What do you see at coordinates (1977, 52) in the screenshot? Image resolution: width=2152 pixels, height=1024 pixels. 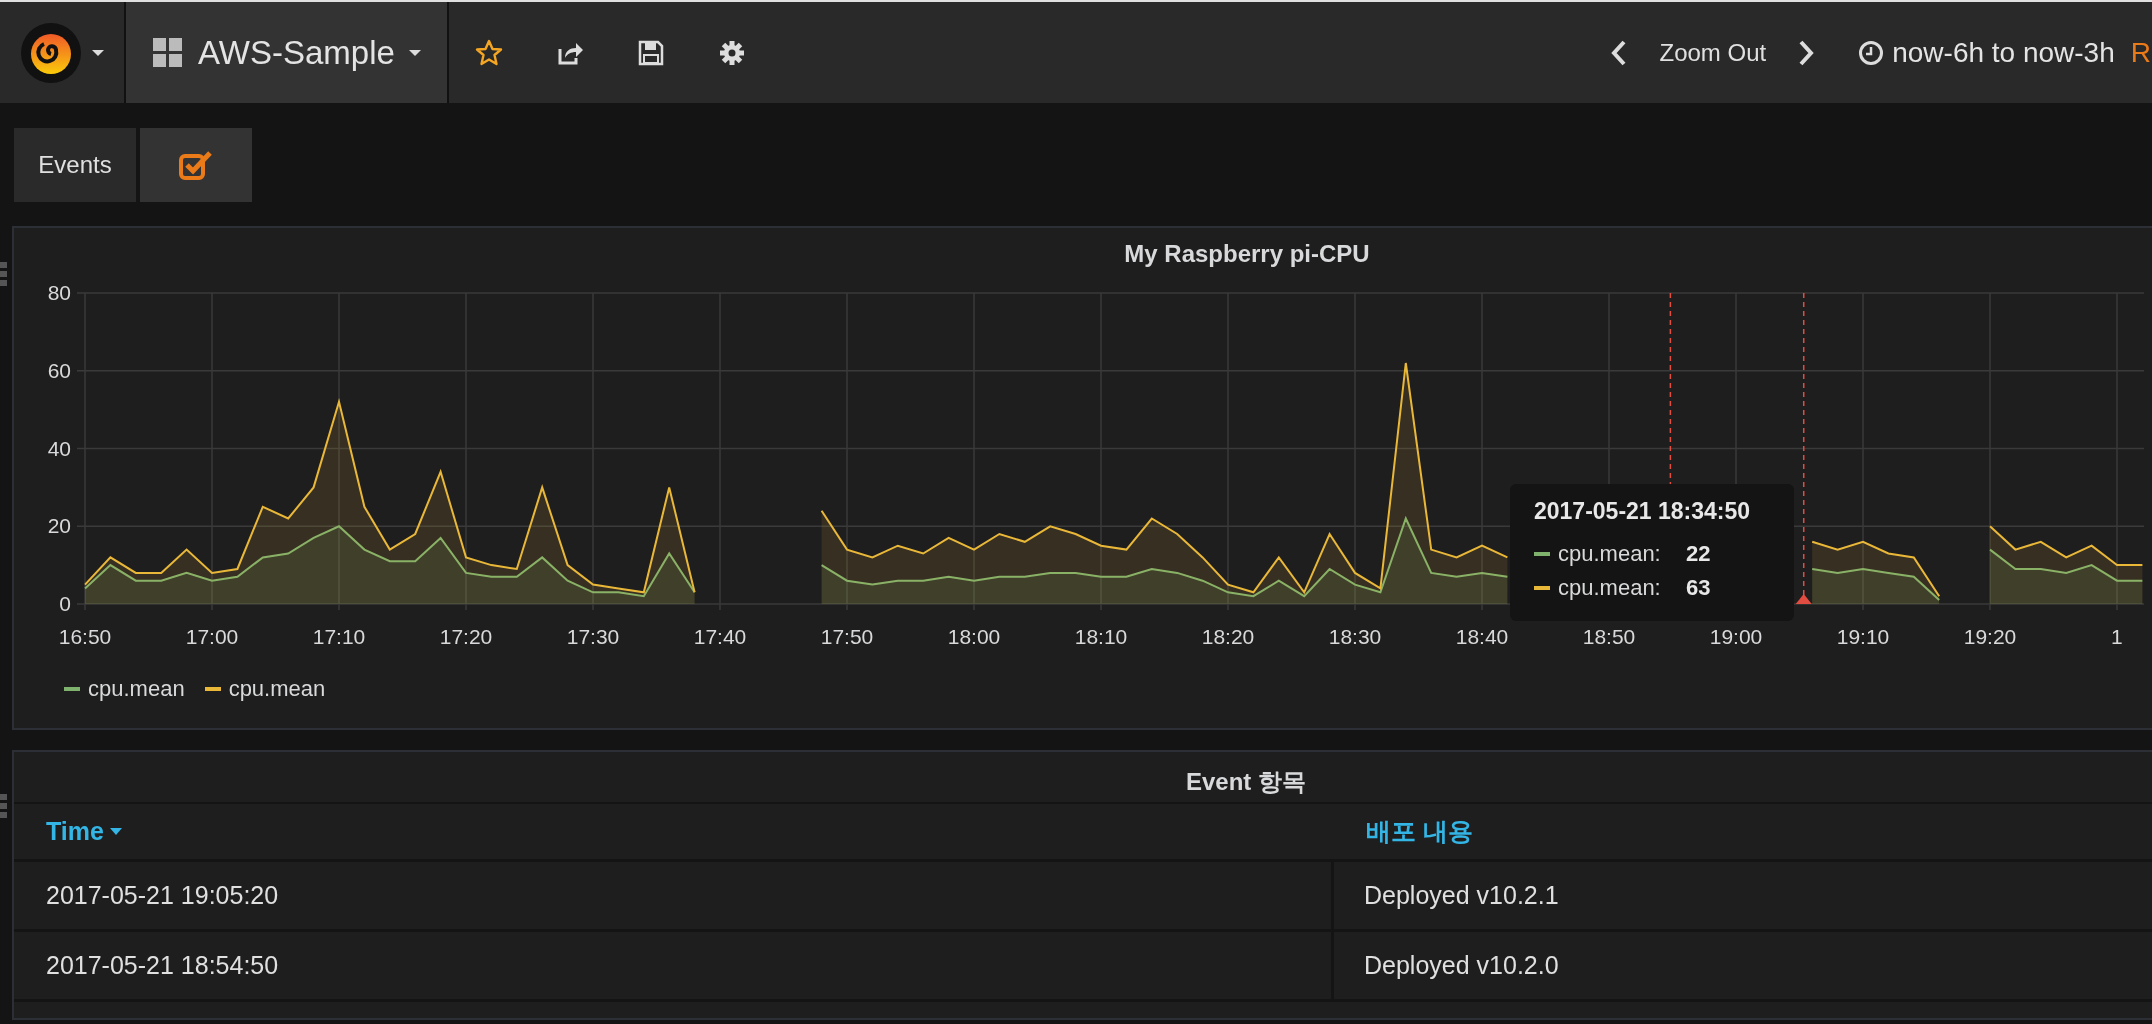 I see `time-range-button: now-6h to now-3h` at bounding box center [1977, 52].